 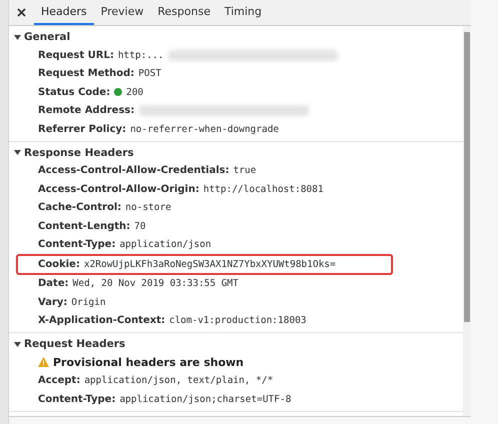 I want to click on warning-text: Provisional headers are shown, so click(x=148, y=362).